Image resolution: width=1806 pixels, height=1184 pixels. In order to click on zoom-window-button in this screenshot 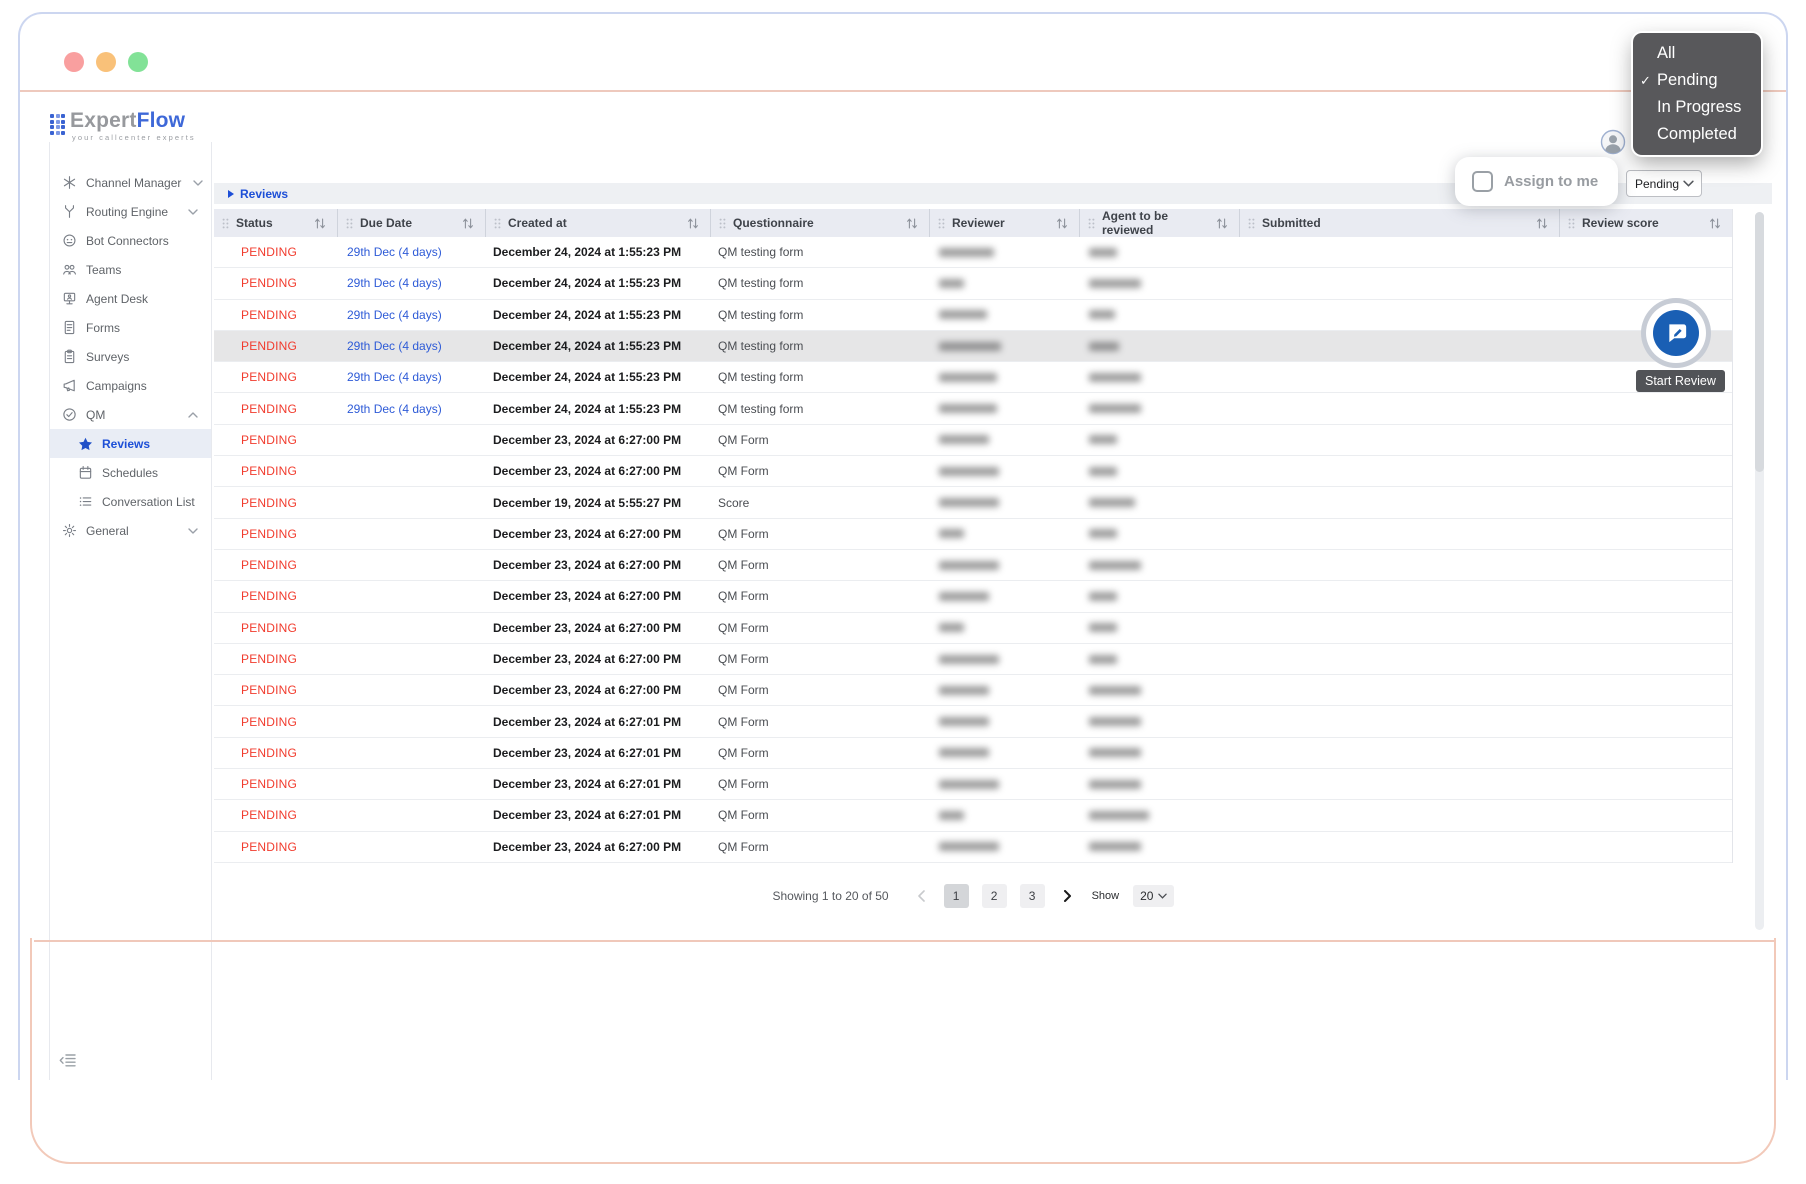, I will do `click(138, 62)`.